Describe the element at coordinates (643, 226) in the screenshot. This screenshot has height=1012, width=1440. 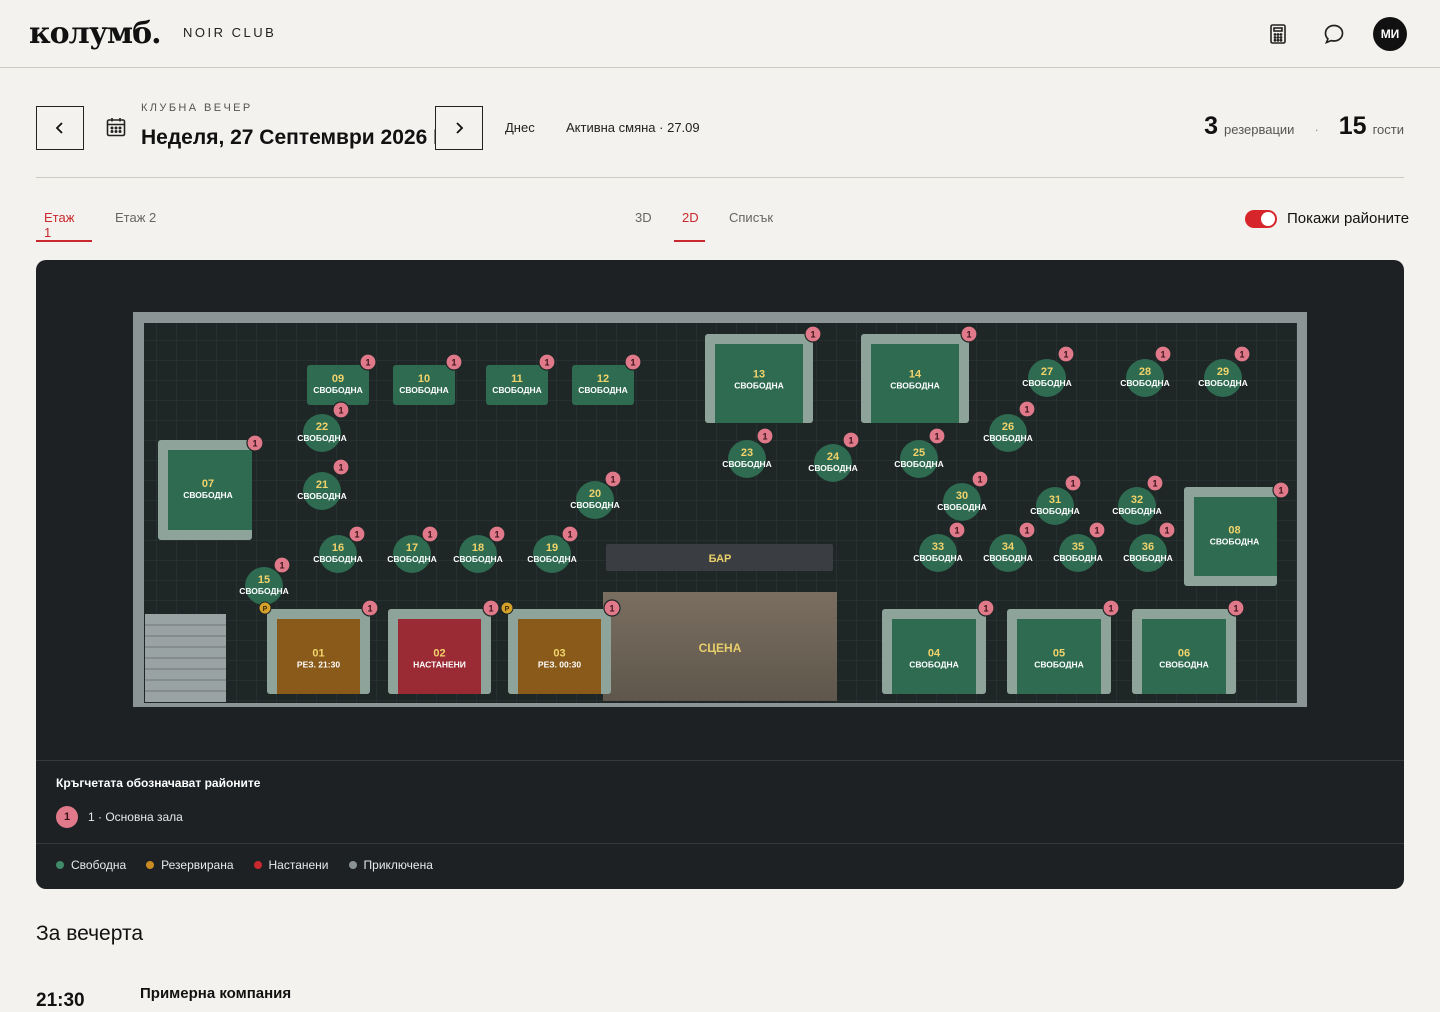
I see `tab-view-3d: 3D` at that location.